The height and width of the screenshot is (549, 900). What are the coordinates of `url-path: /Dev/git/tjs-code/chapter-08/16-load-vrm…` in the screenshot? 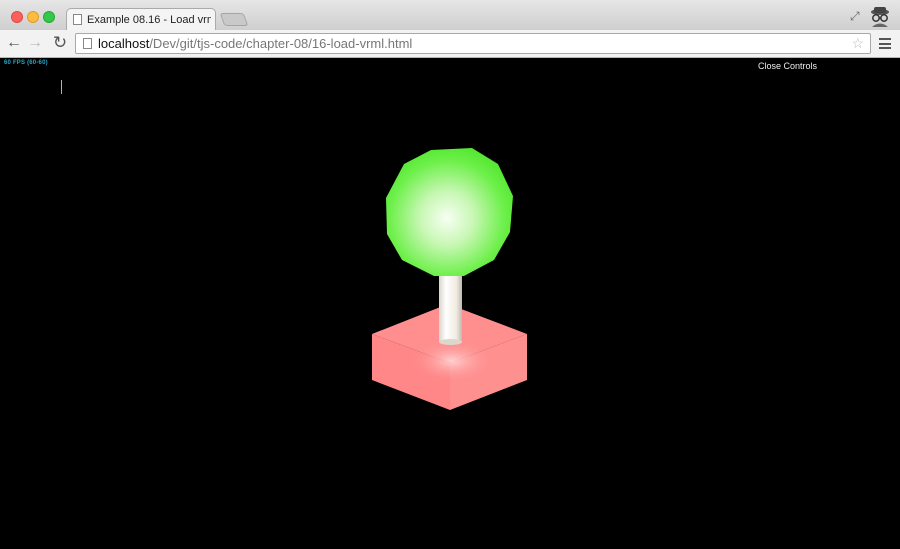 It's located at (281, 43).